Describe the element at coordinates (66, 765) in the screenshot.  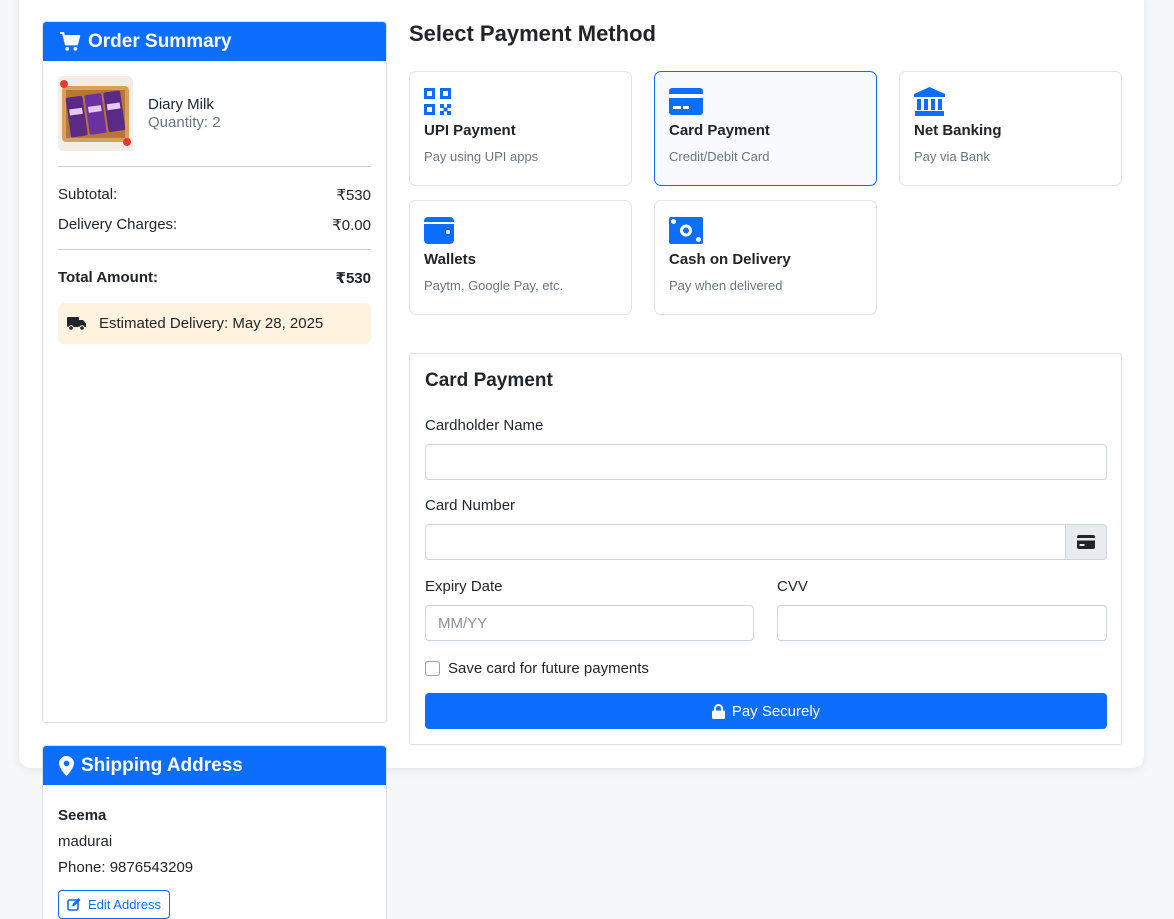
I see `map-pin-icon` at that location.